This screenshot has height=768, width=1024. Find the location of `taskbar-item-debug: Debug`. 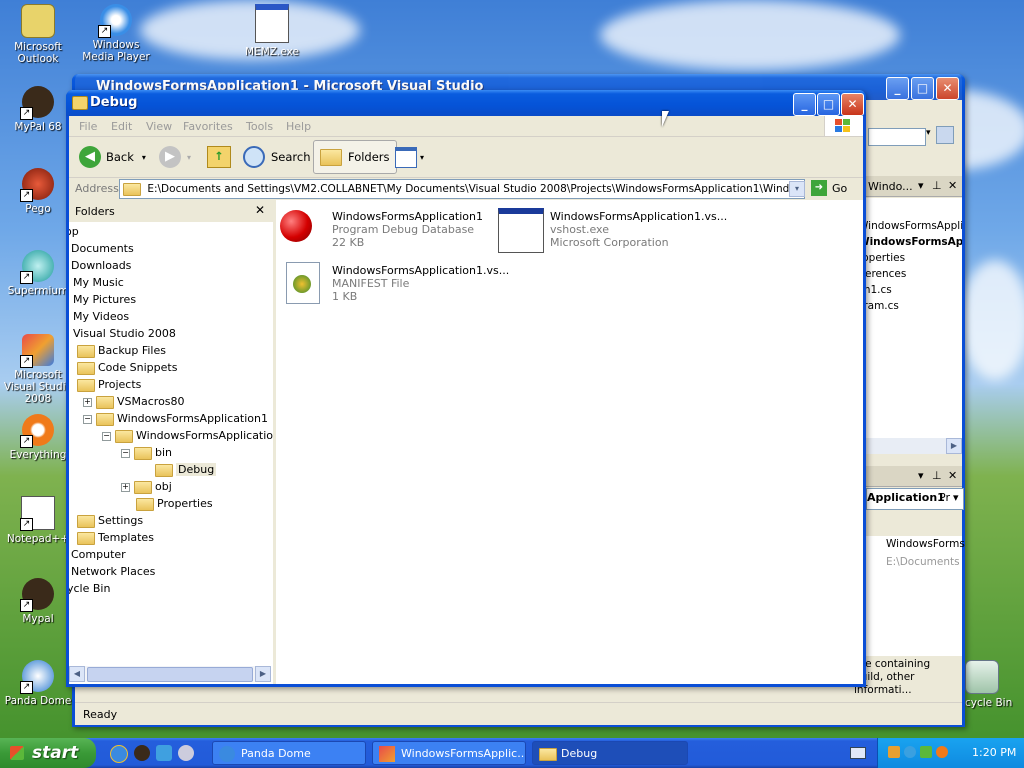

taskbar-item-debug: Debug is located at coordinates (610, 753).